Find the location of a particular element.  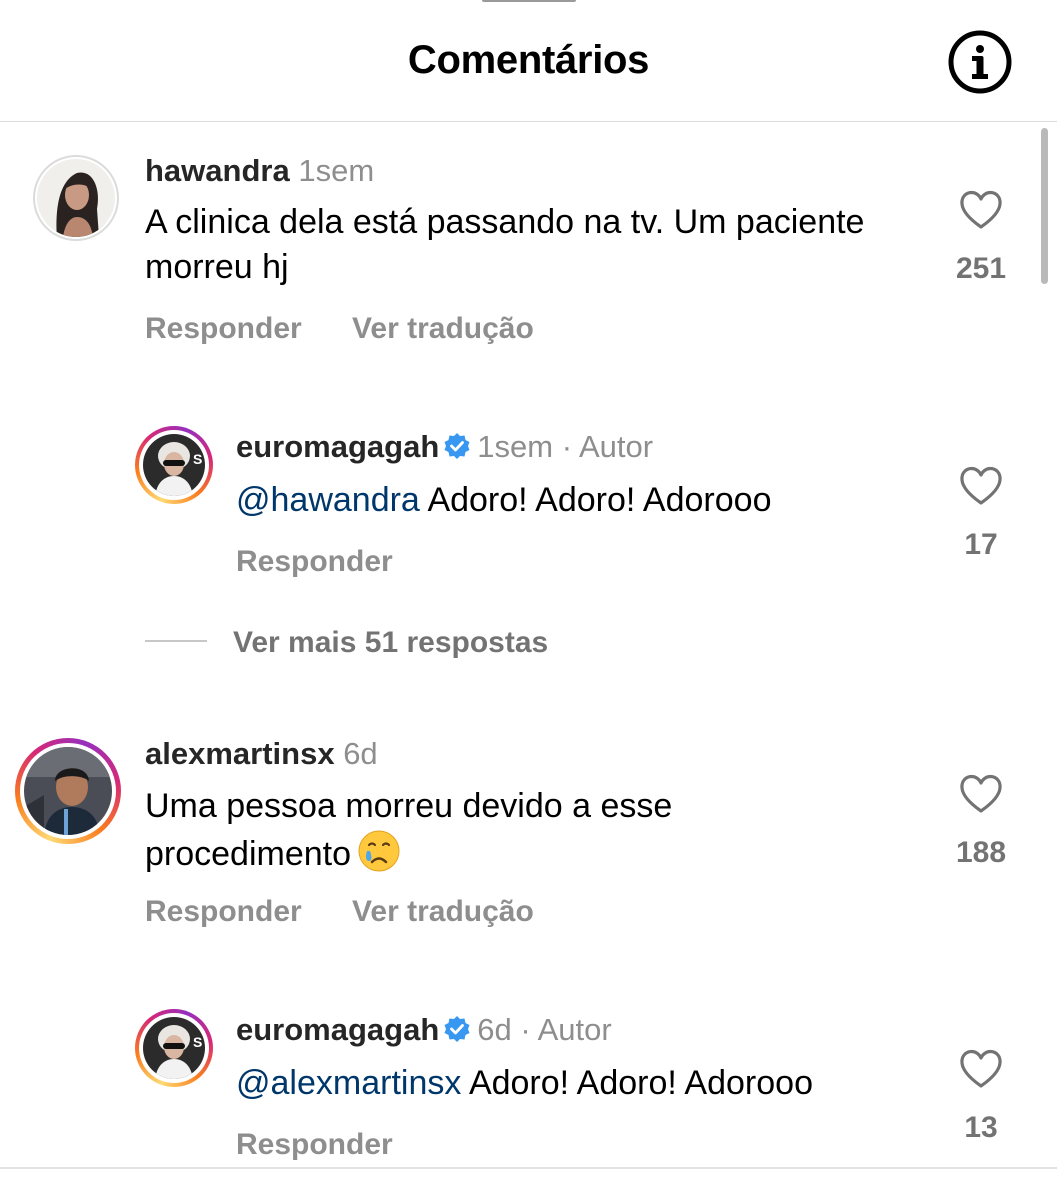

comment-username: alexmartinsx is located at coordinates (240, 753).